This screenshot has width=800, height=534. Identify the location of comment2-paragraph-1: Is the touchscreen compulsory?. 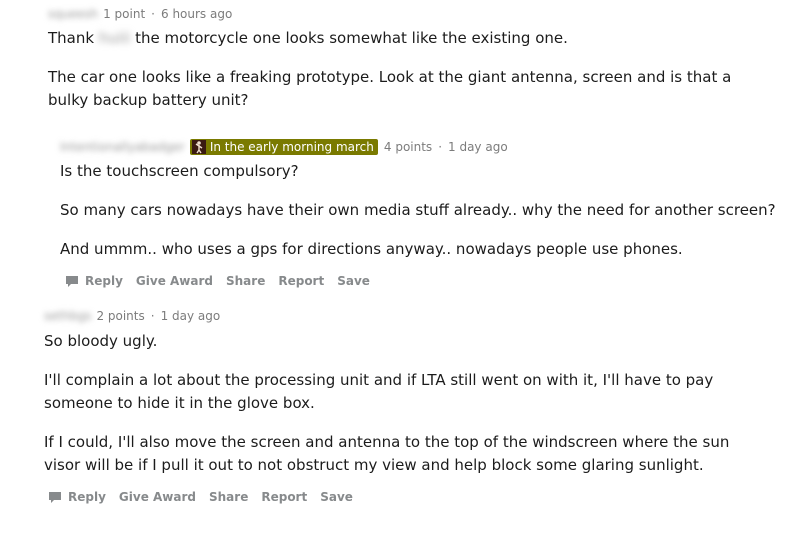
(179, 171).